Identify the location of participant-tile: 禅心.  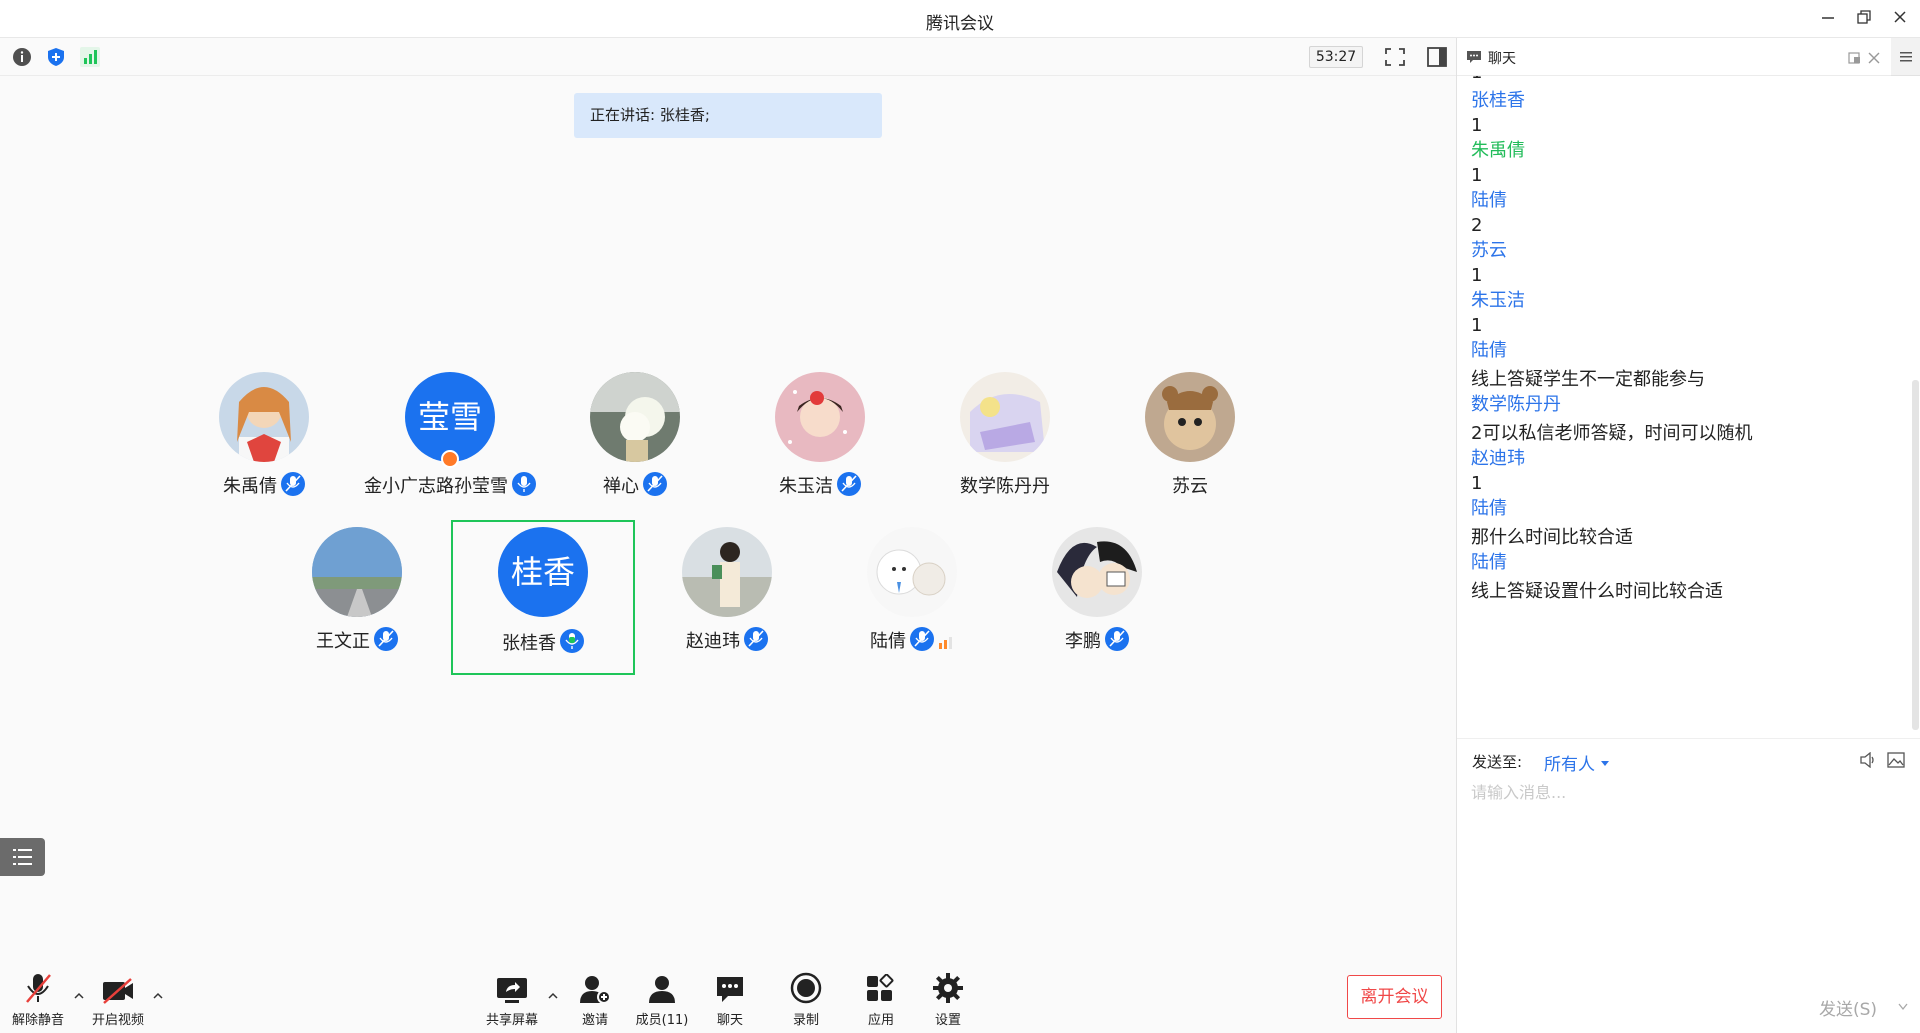
(635, 447).